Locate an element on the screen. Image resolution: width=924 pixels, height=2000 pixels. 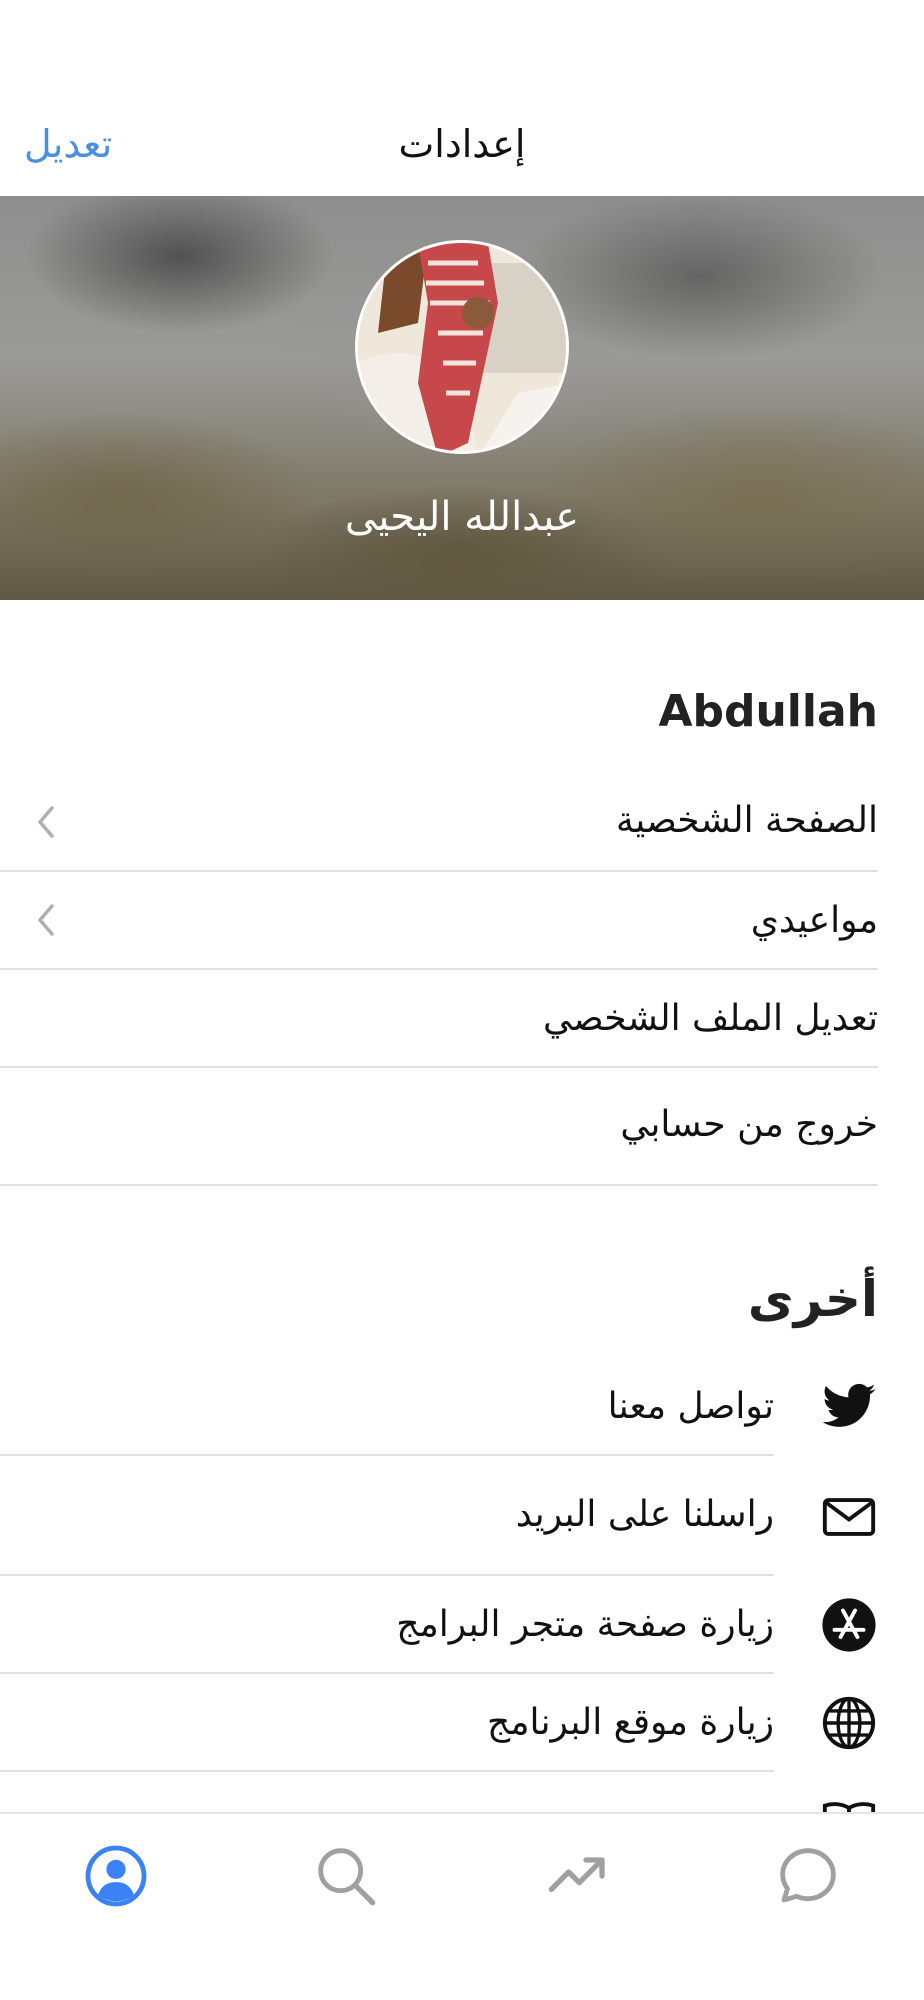
navigation-bar: إعدادات تعديل is located at coordinates (462, 98).